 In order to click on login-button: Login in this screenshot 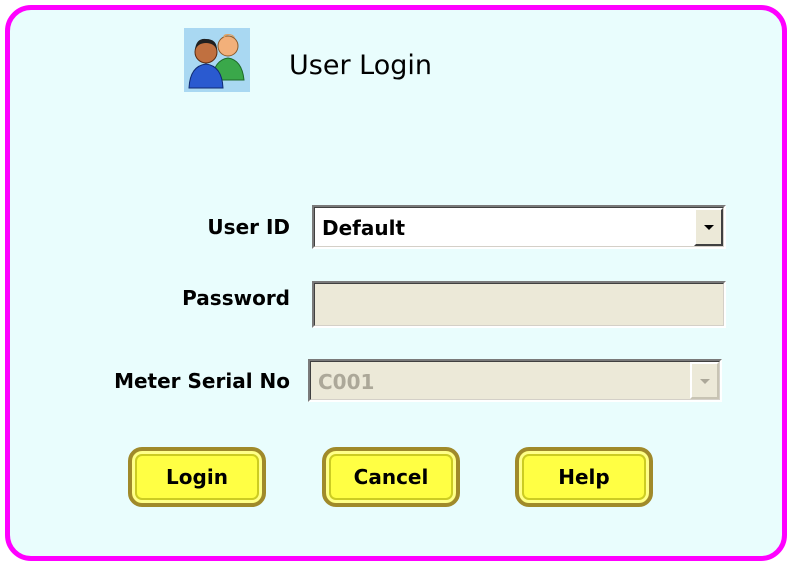, I will do `click(197, 477)`.